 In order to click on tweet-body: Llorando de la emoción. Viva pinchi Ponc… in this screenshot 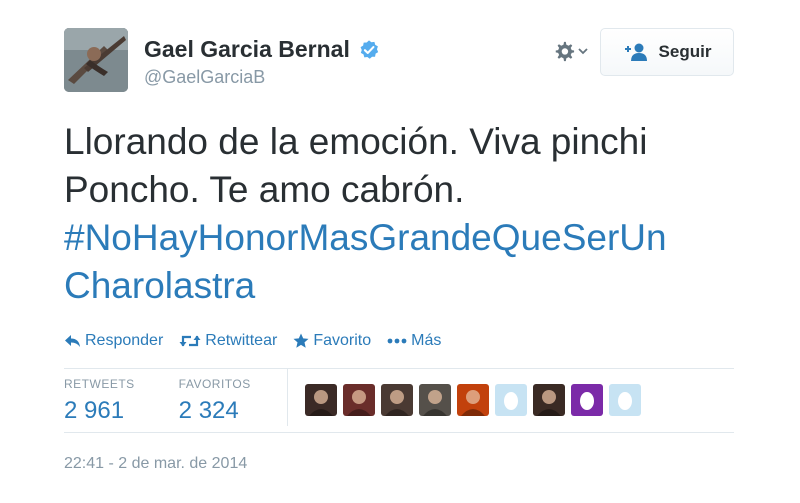, I will do `click(356, 165)`.